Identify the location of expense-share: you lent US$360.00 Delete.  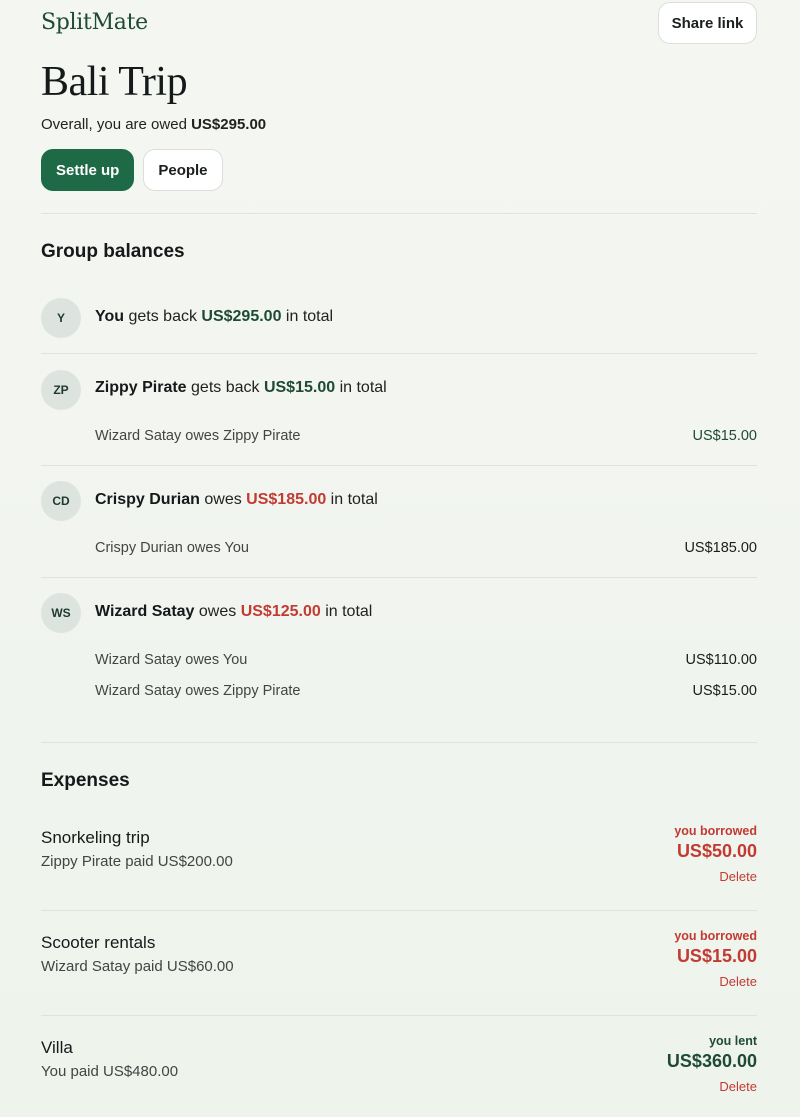
(712, 1064).